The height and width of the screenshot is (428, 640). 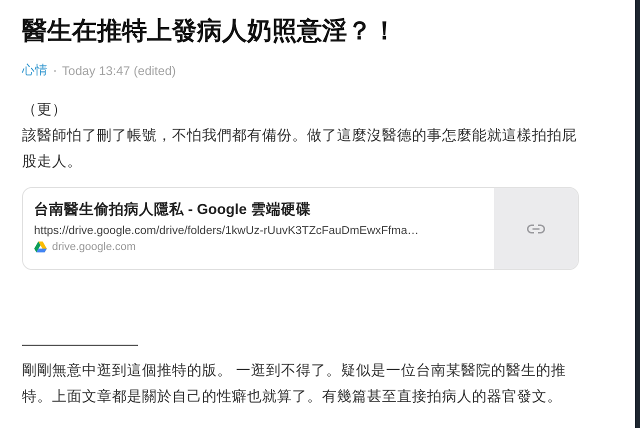 I want to click on body-text: （更）, so click(x=45, y=110).